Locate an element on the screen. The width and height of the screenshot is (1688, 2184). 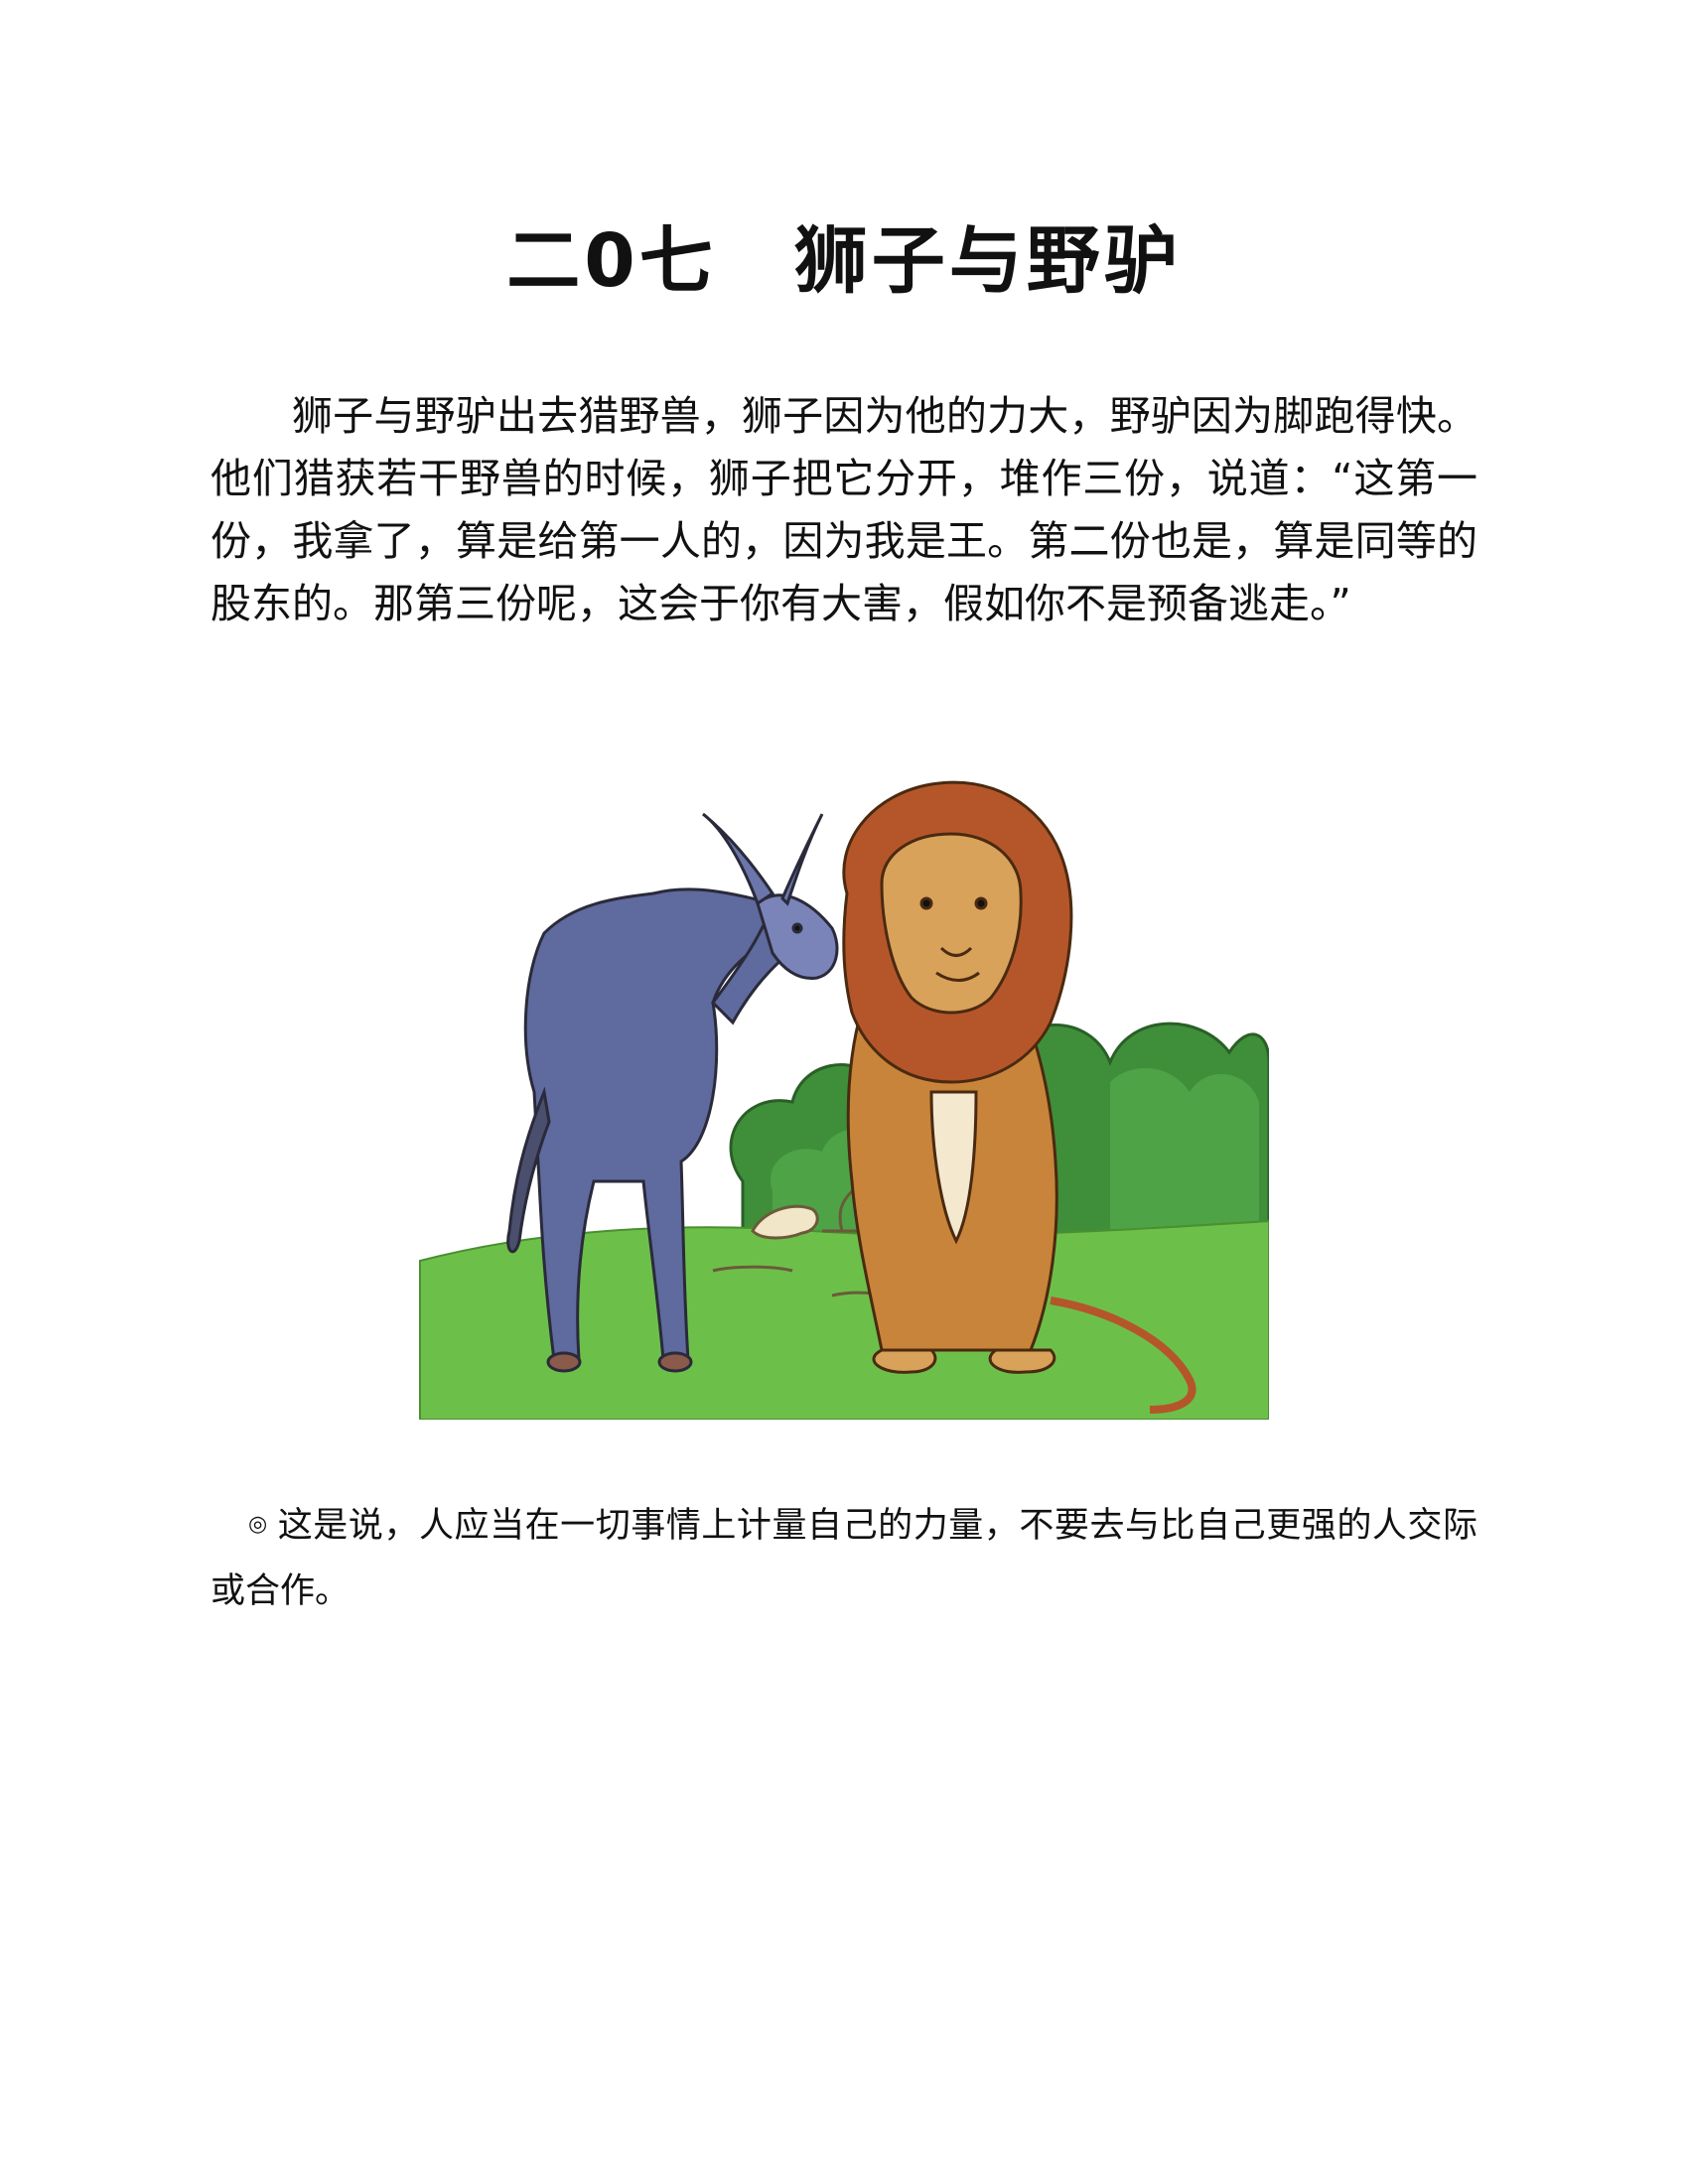
moral-text: 这是说，人应当在一切事情上计量自己的力量，不要去与比自己更强的人交际或合作。 is located at coordinates (844, 1558).